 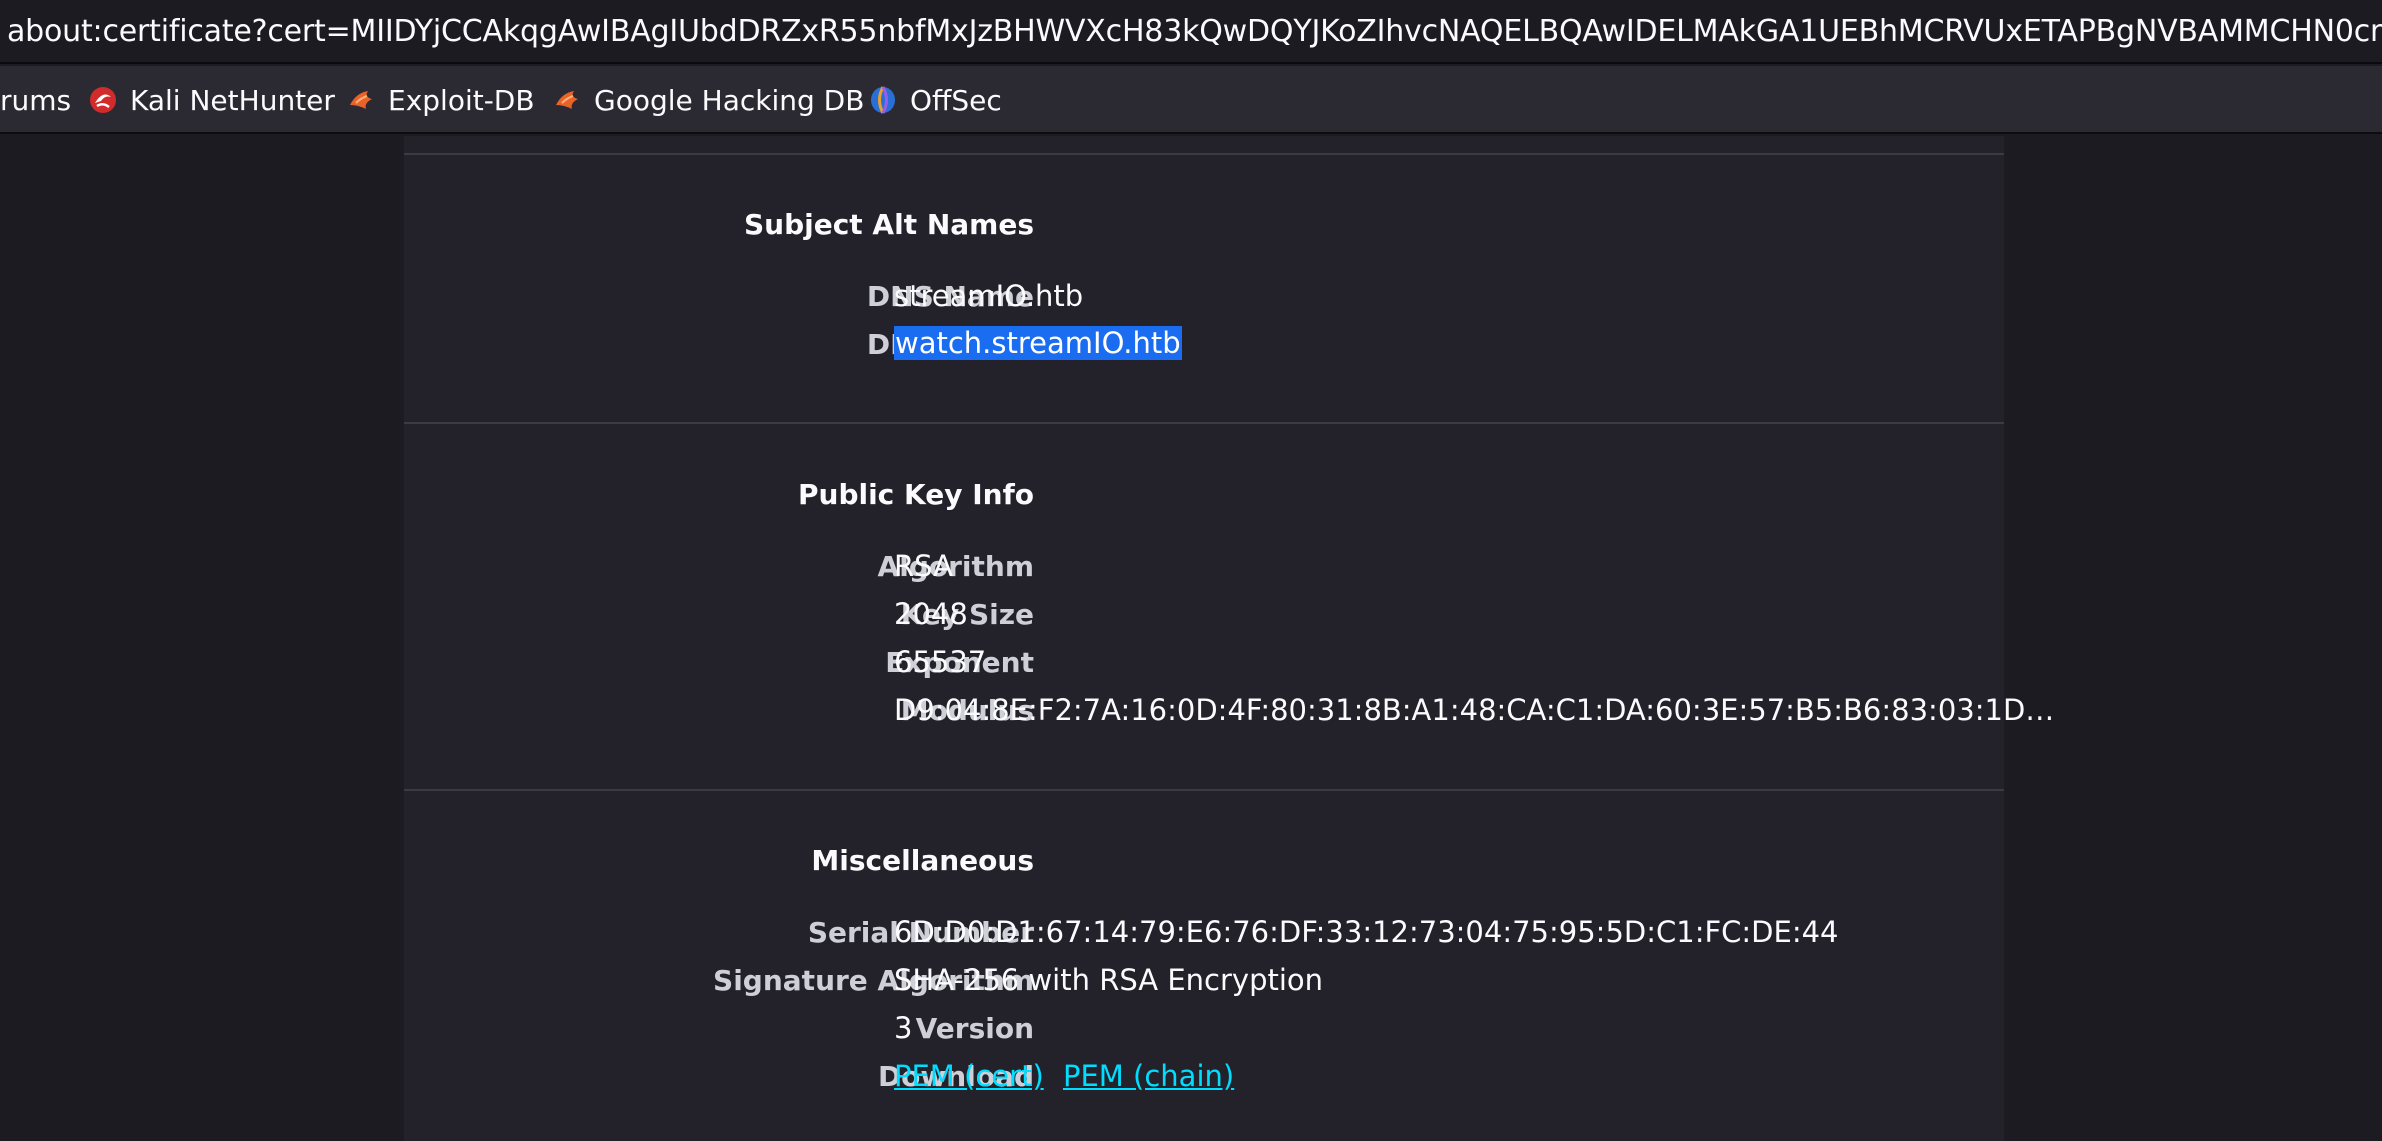 I want to click on bookmark-label: OffSec, so click(x=956, y=100).